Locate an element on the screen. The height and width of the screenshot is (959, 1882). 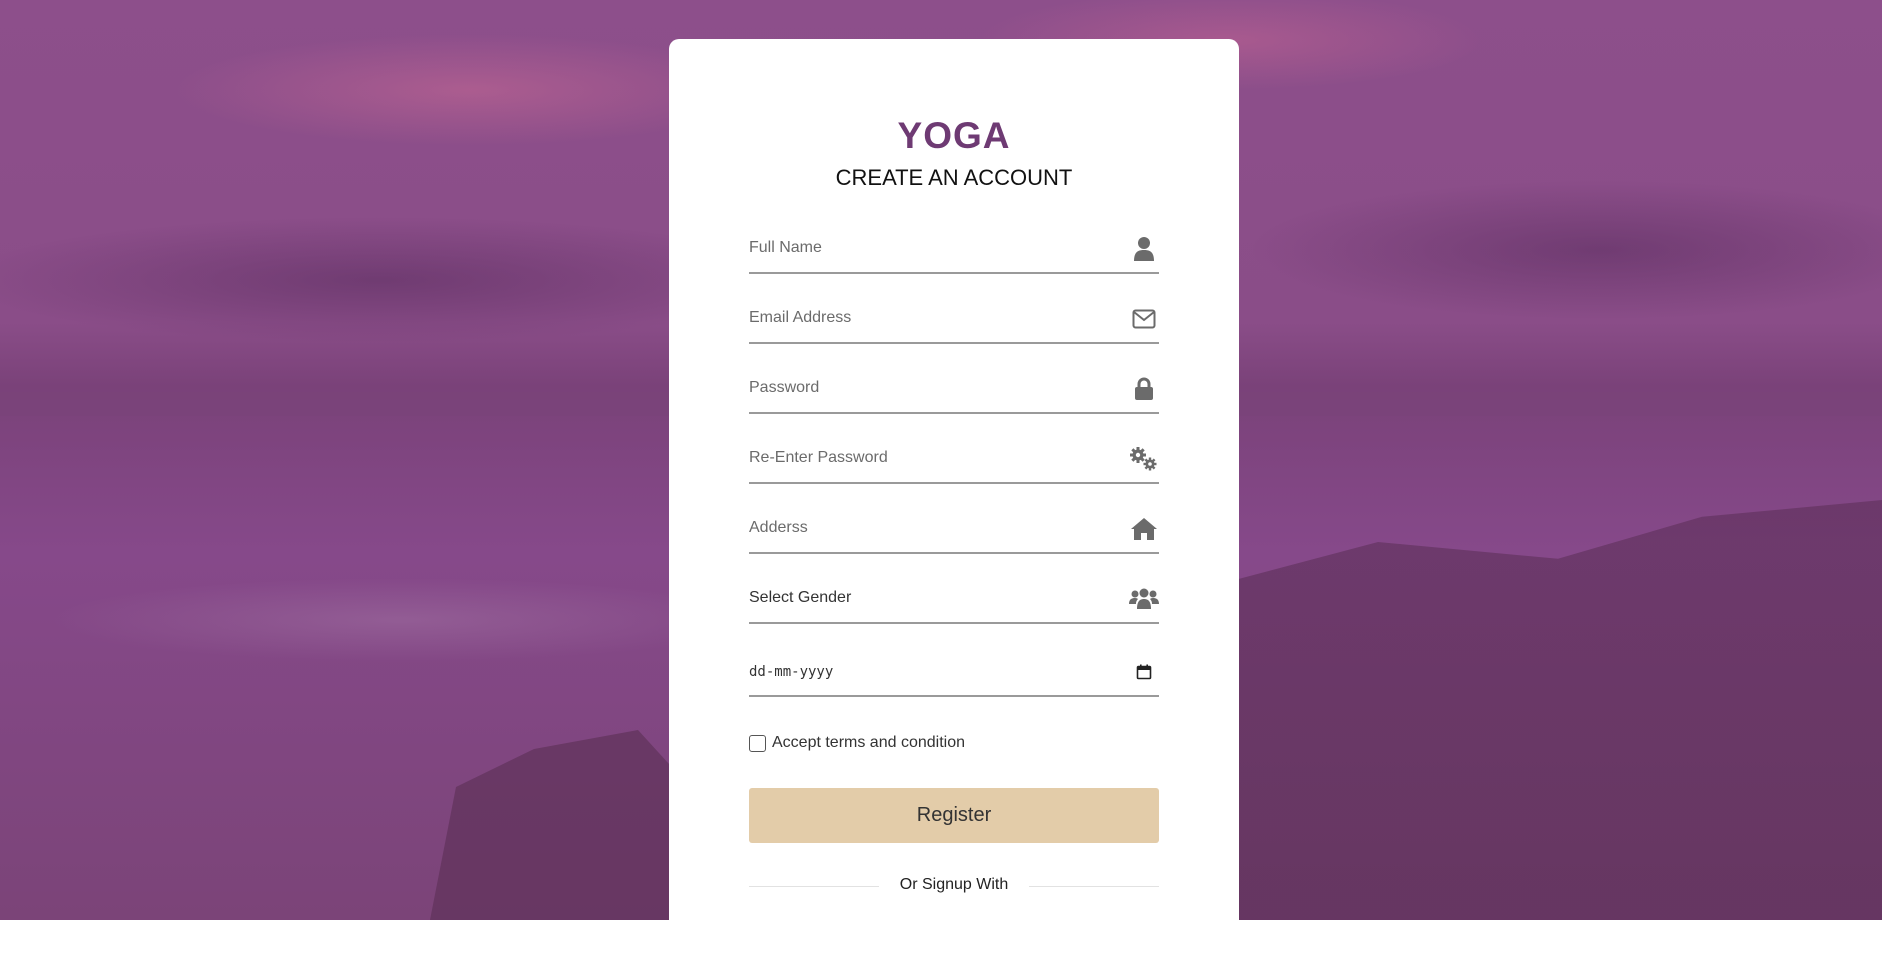
alt-signup-divider: Or Signup With is located at coordinates (954, 886).